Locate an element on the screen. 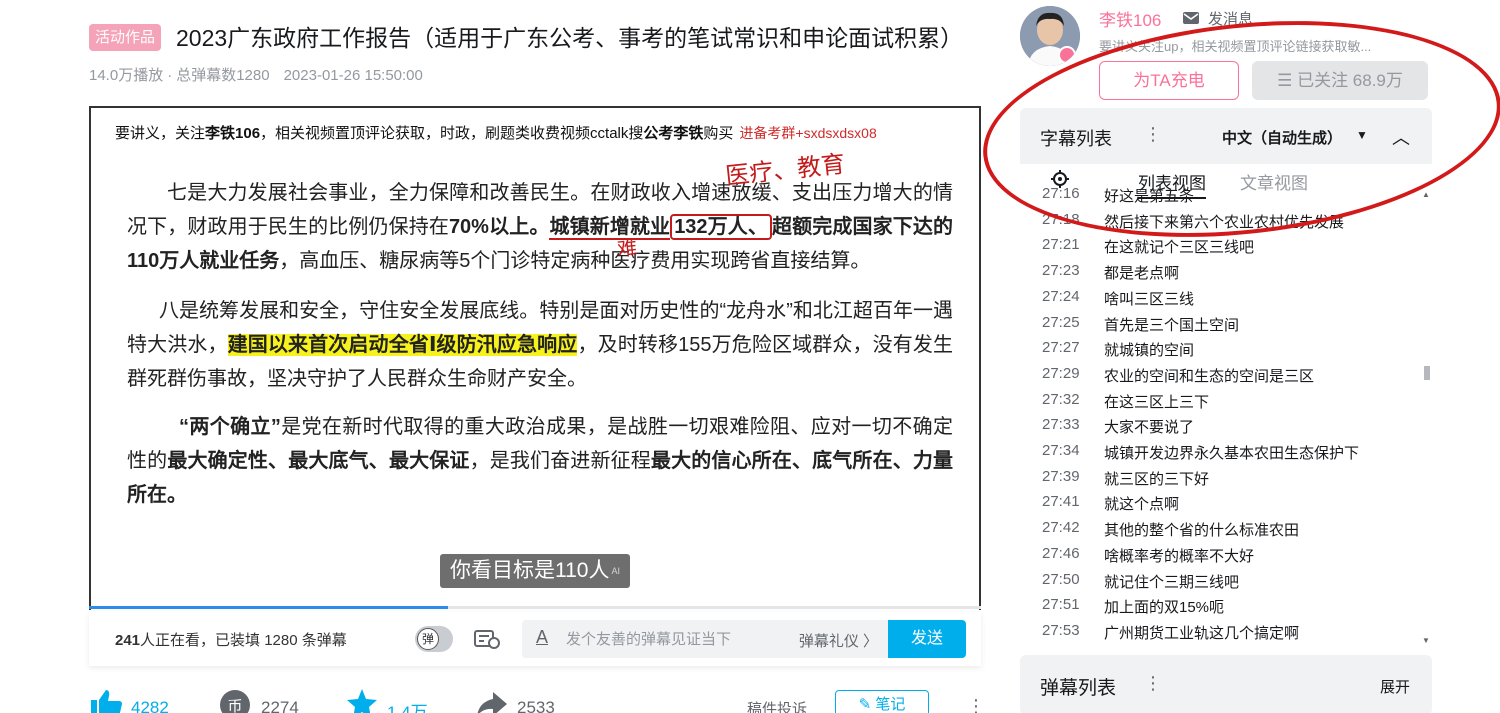  subtitle-time: 27:34 is located at coordinates (1061, 450).